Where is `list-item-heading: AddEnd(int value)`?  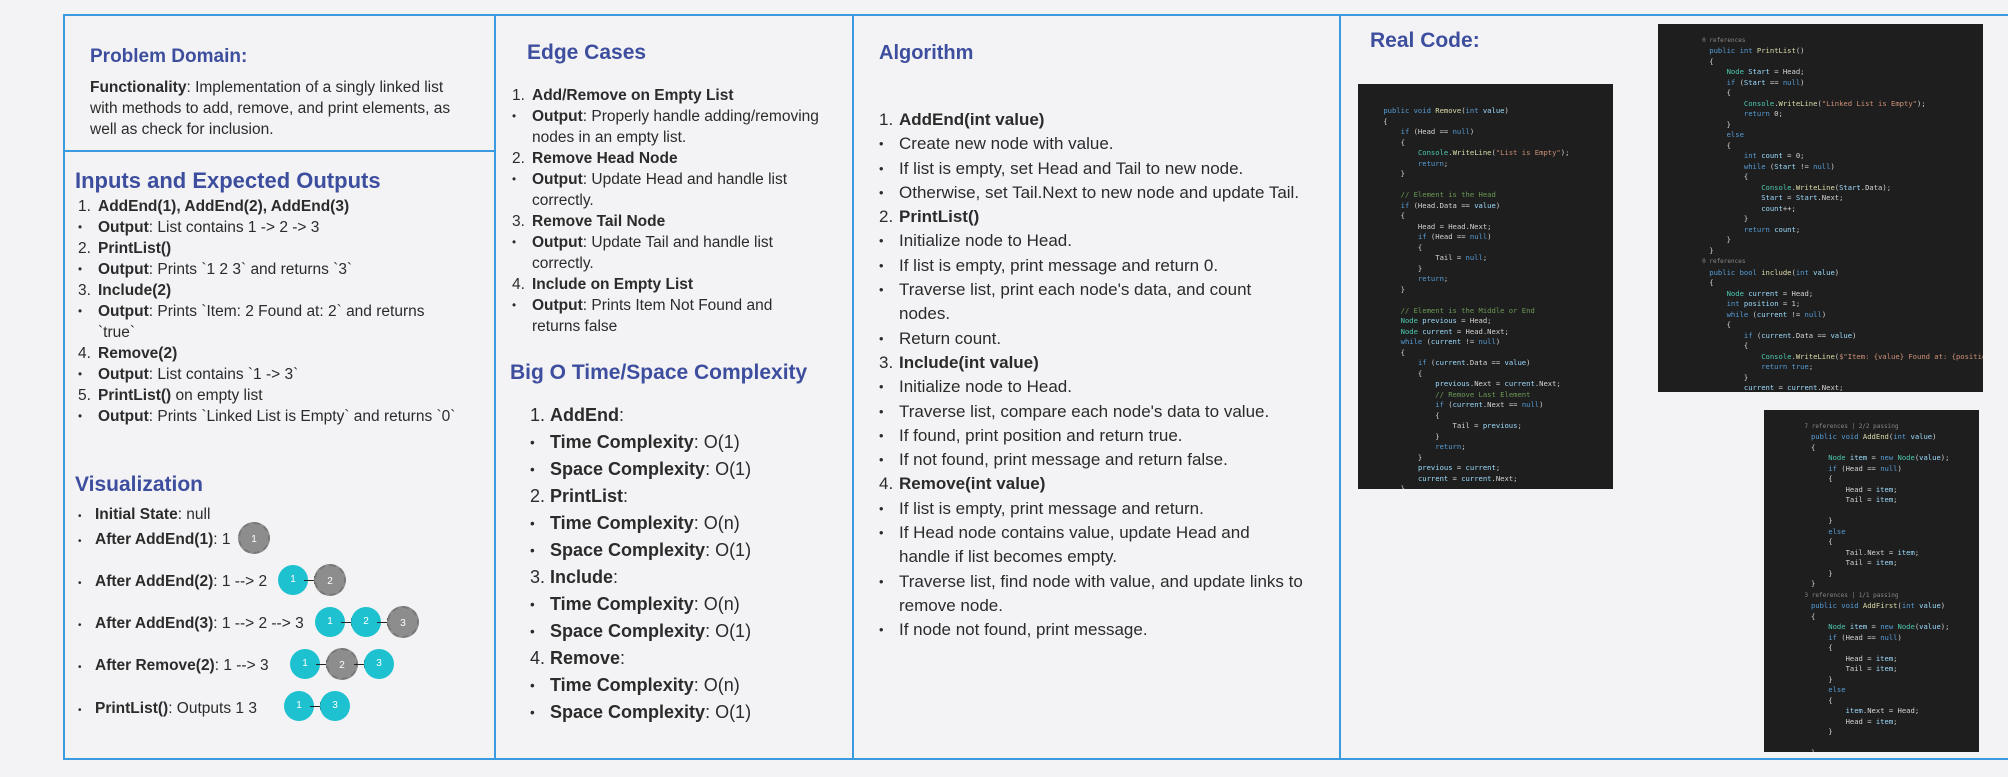
list-item-heading: AddEnd(int value) is located at coordinates (972, 119).